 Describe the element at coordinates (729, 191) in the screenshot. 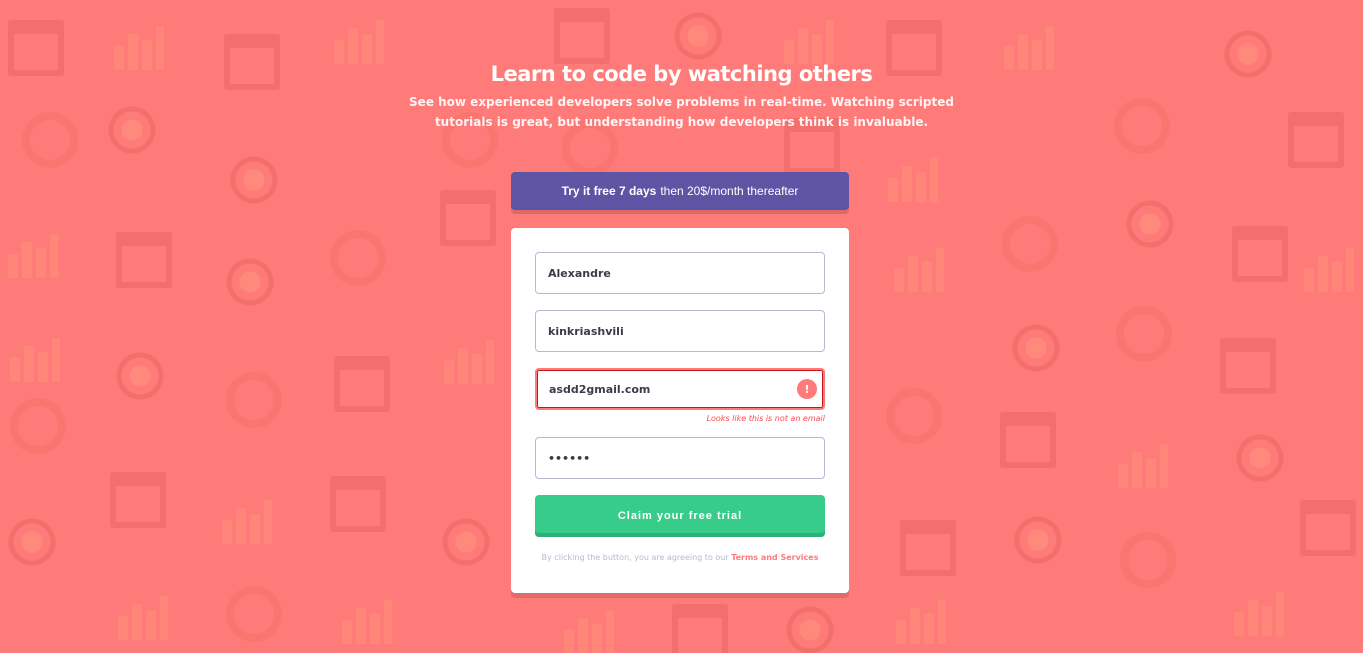

I see `trial-offer-text: then 20$/month thereafter` at that location.